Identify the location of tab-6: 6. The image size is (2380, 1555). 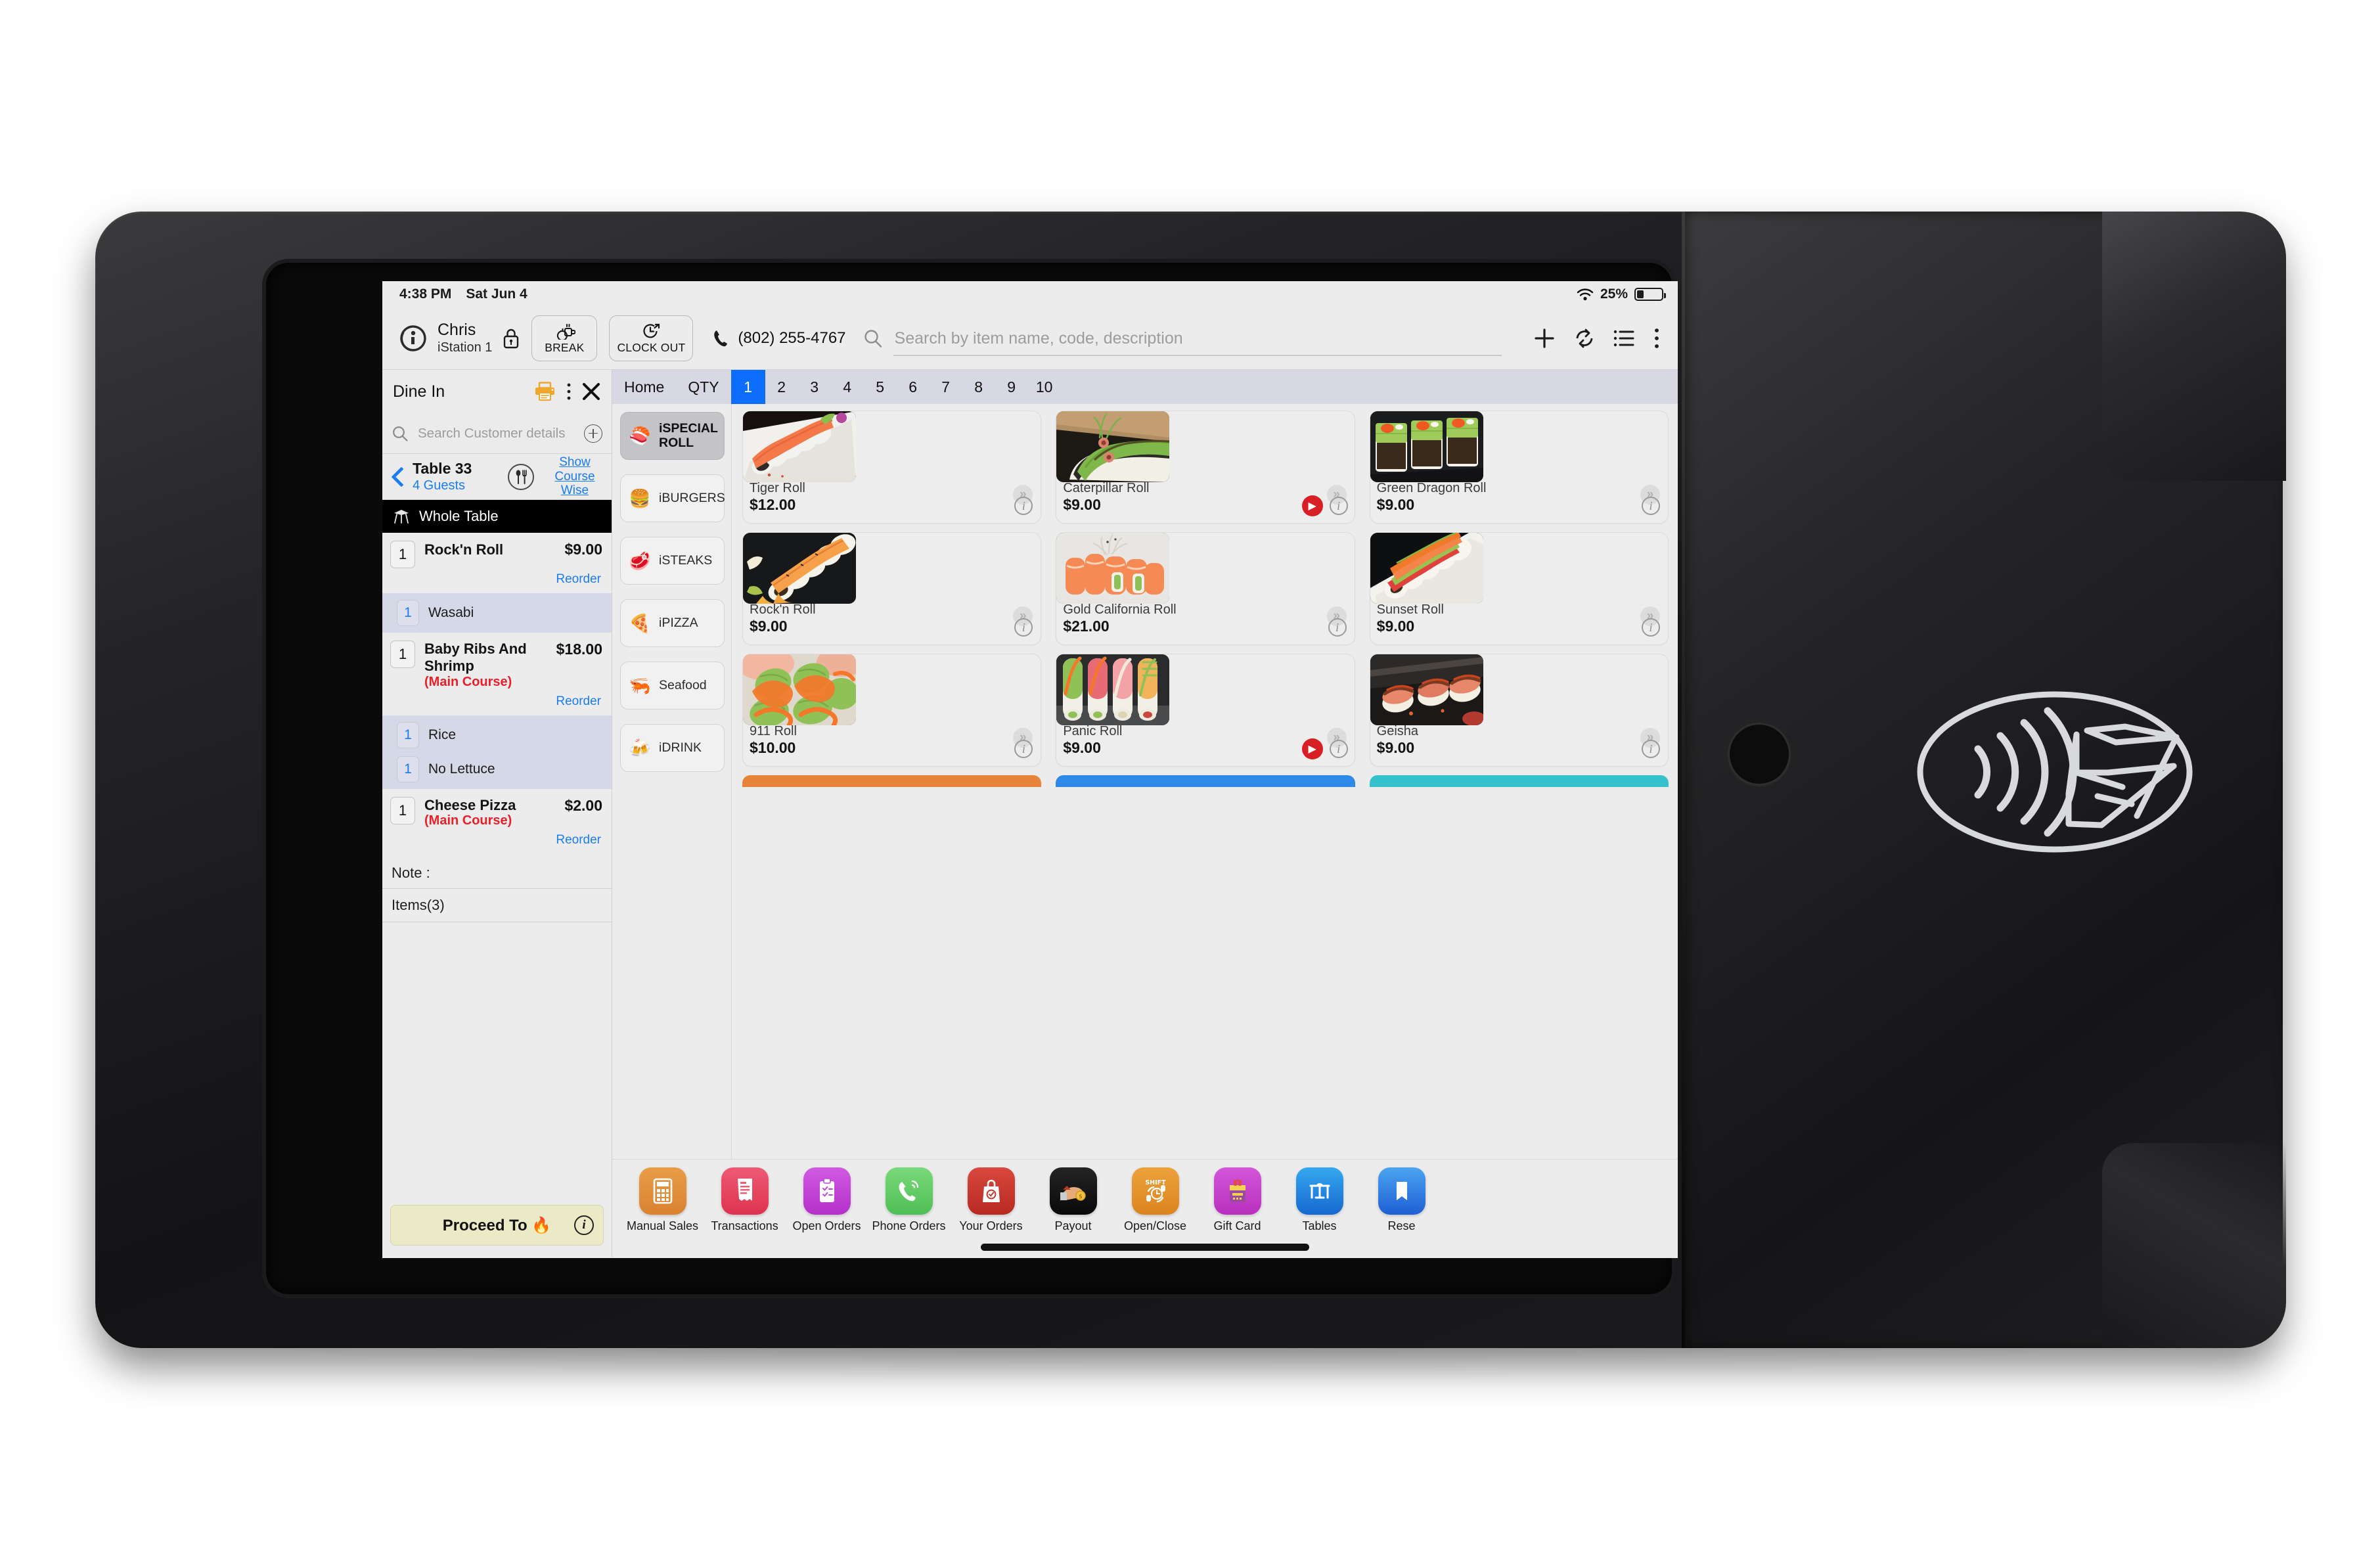
(913, 387).